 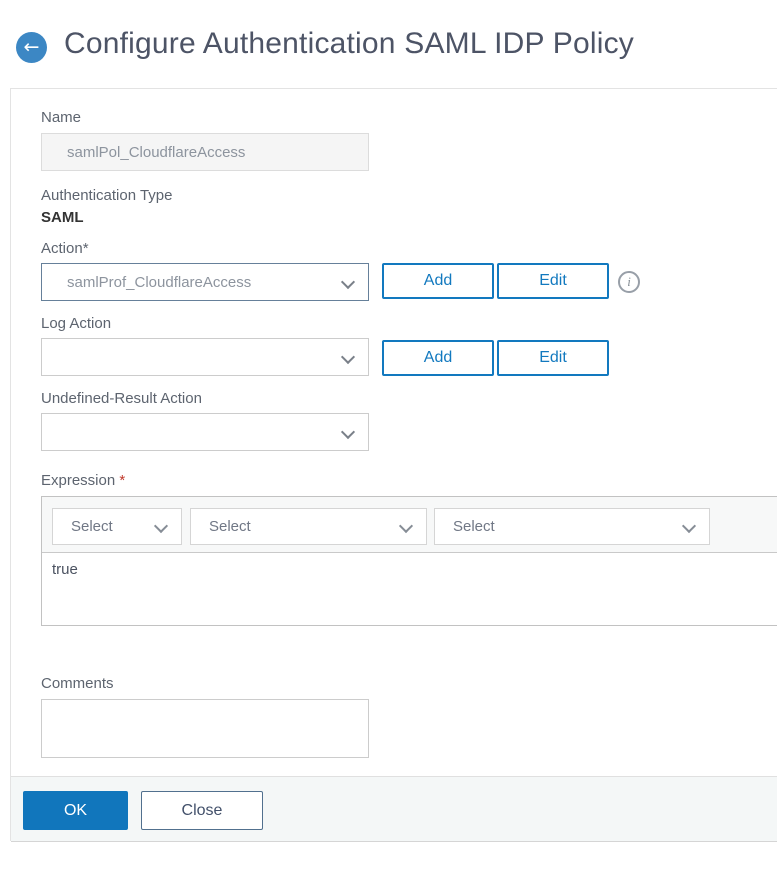 I want to click on close-button: Close, so click(x=202, y=810).